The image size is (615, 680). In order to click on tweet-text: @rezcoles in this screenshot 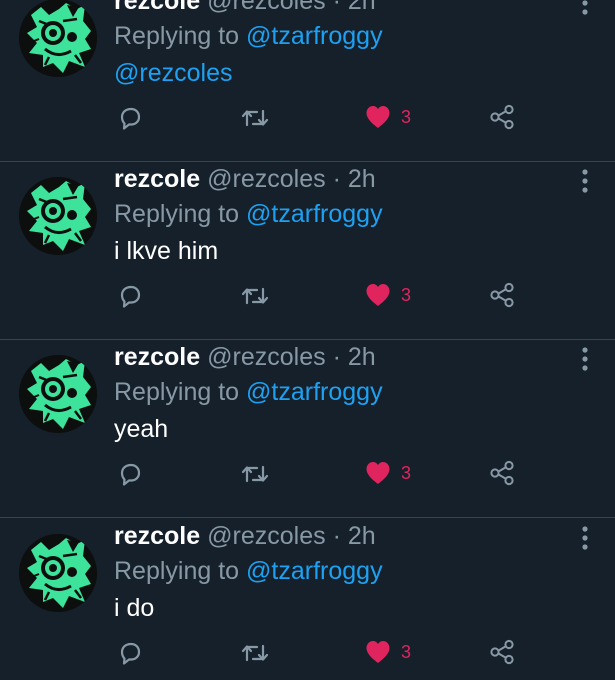, I will do `click(173, 73)`.